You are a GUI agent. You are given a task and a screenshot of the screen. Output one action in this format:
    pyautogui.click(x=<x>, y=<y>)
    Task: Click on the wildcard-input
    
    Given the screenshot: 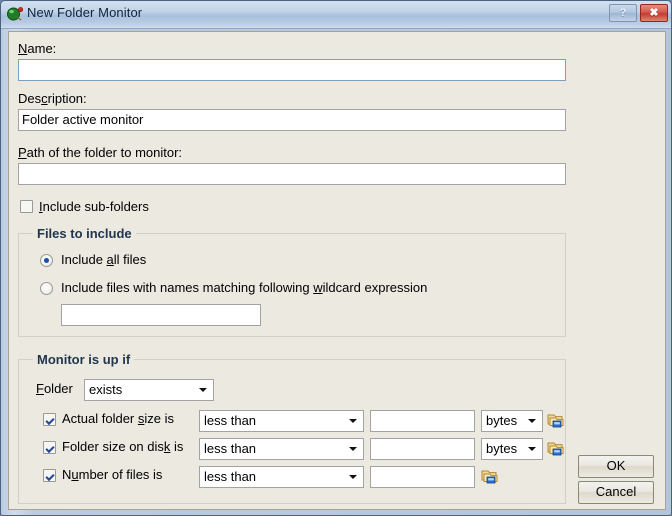 What is the action you would take?
    pyautogui.click(x=161, y=315)
    